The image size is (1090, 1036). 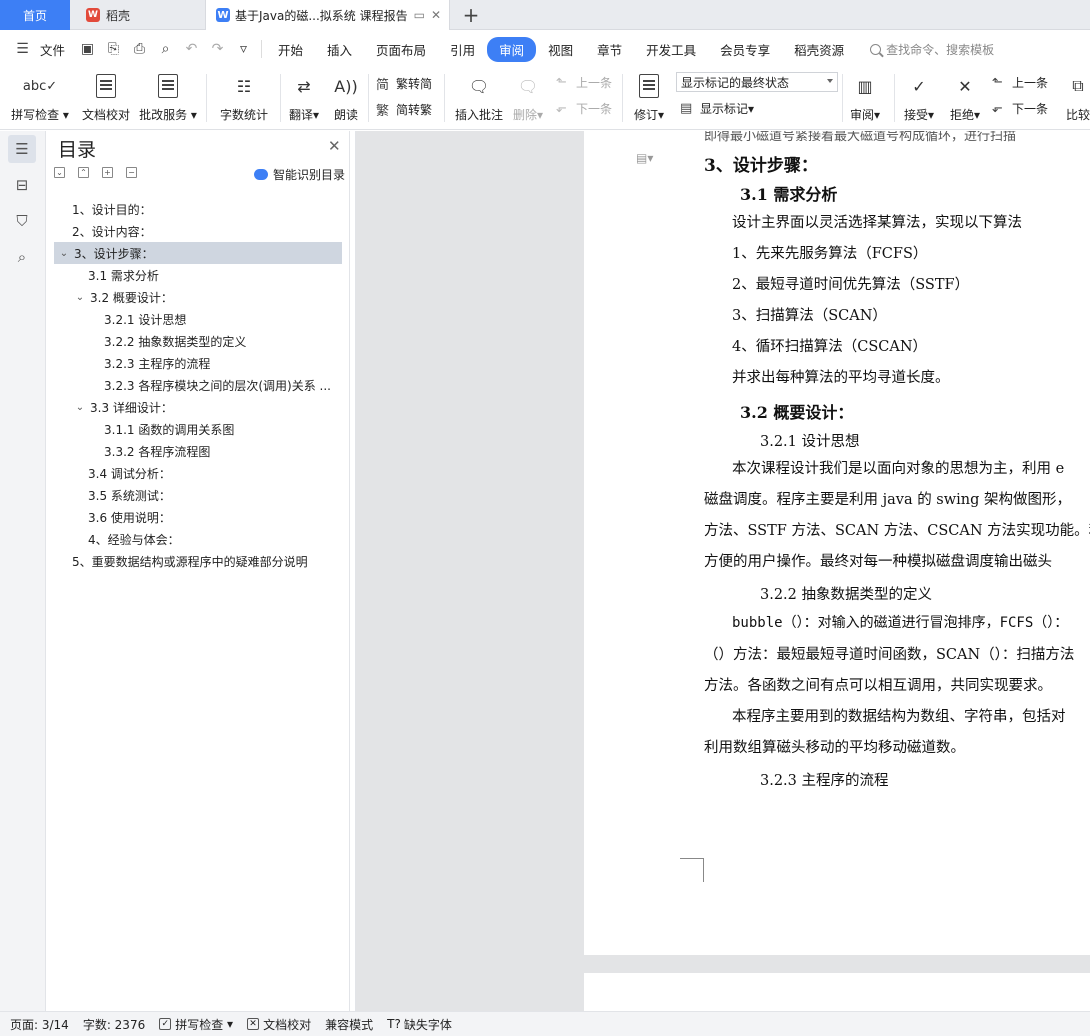 I want to click on toc-item: 3.4 调试分析：, so click(x=198, y=473).